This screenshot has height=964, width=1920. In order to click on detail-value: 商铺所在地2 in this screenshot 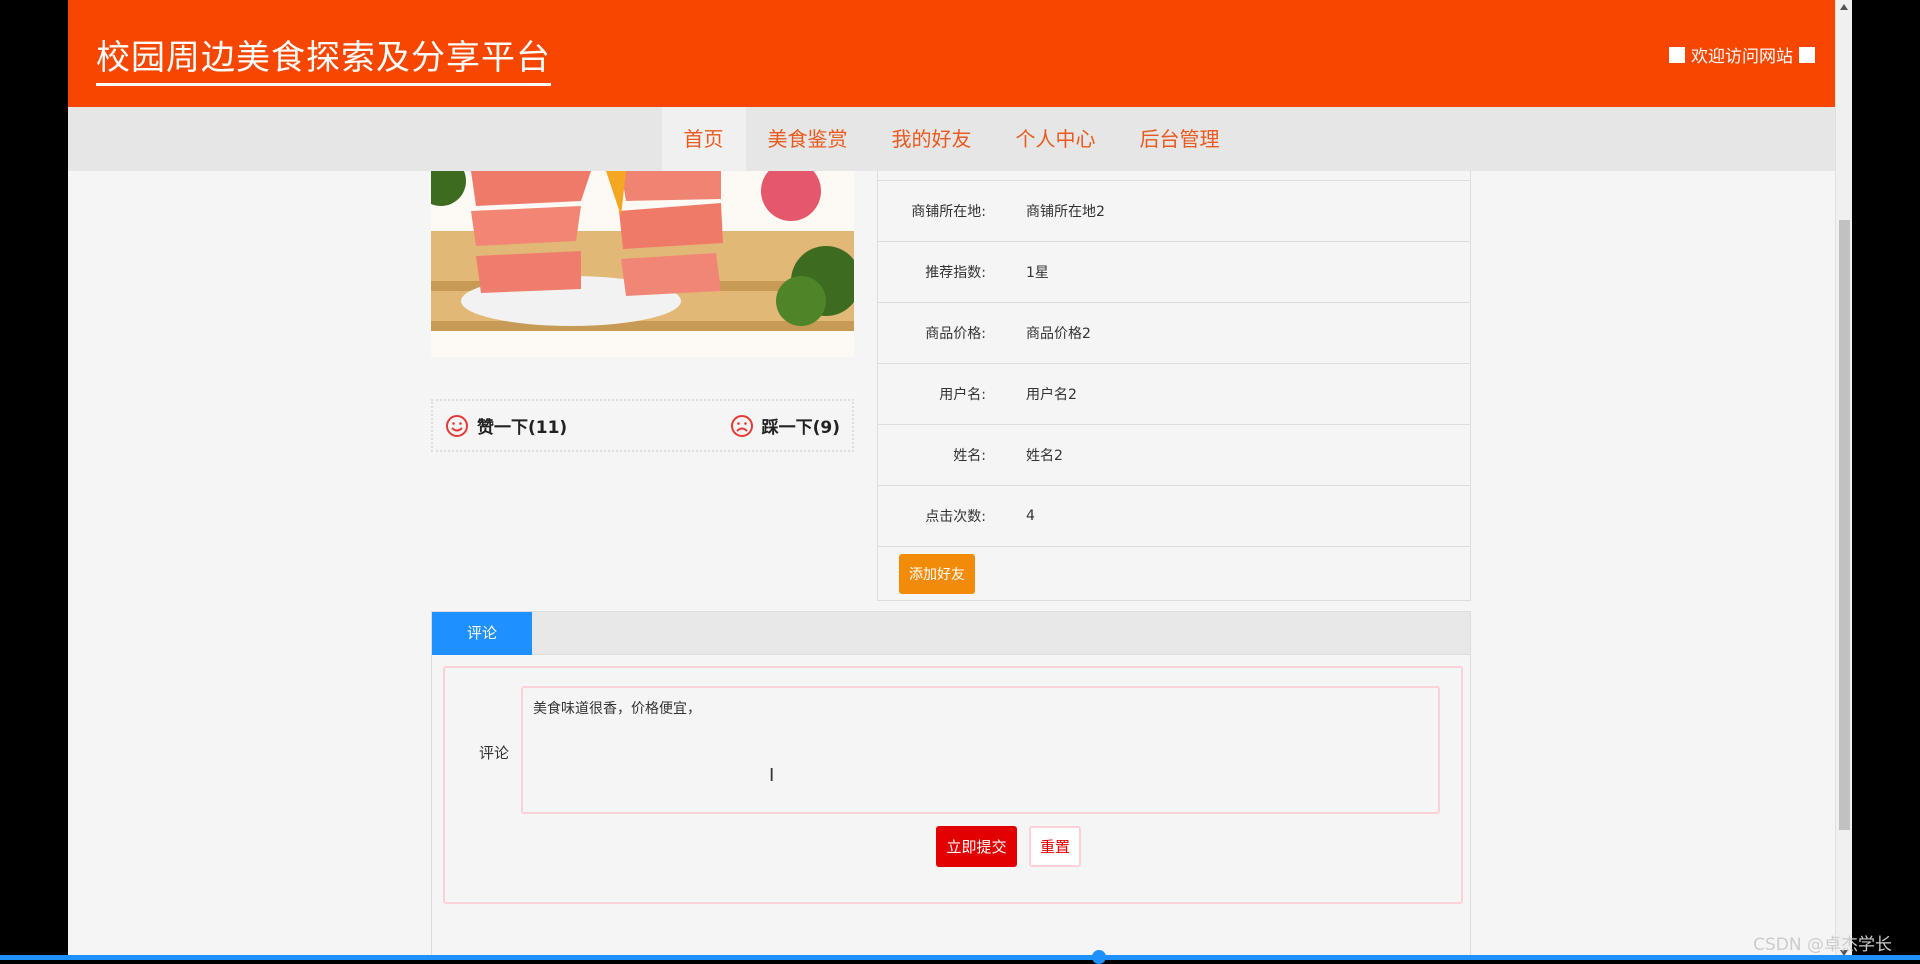, I will do `click(1065, 212)`.